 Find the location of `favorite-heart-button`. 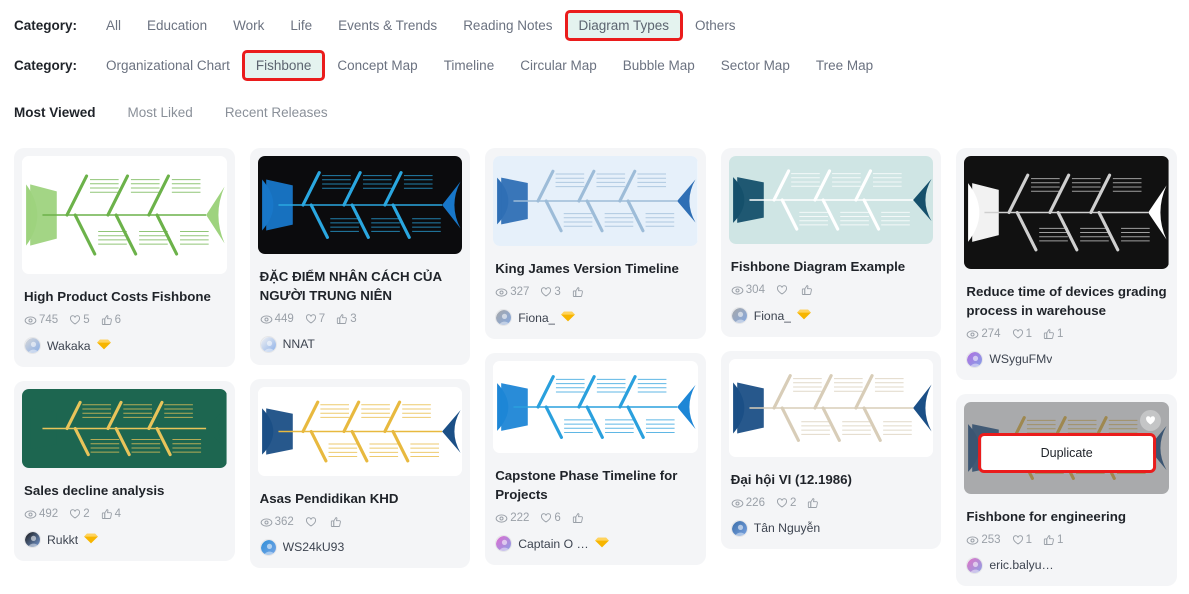

favorite-heart-button is located at coordinates (1150, 420).